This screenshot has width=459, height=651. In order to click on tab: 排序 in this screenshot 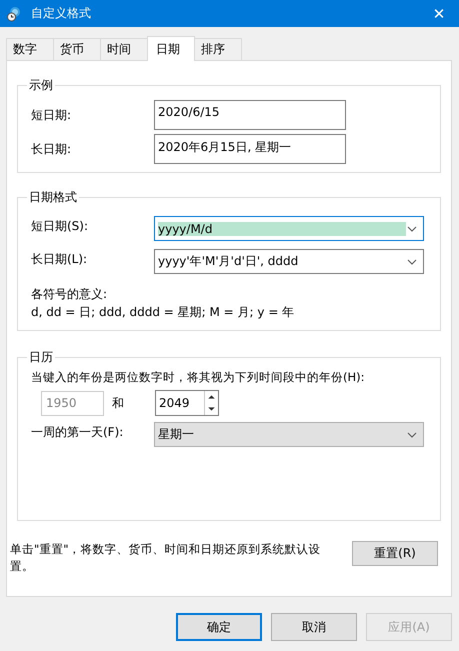, I will do `click(218, 49)`.